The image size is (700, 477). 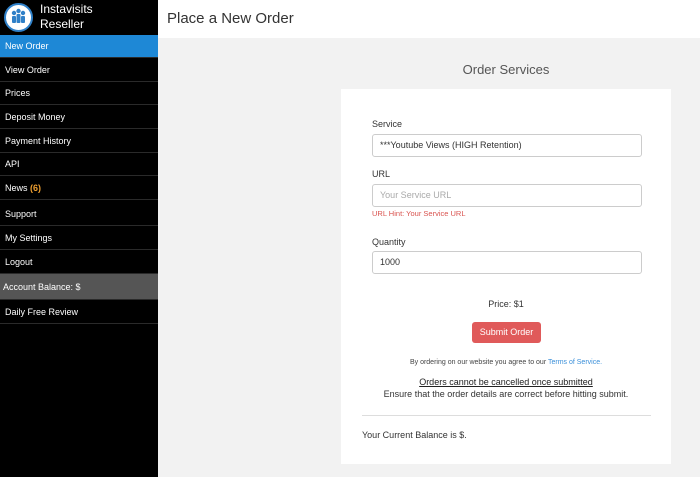 I want to click on brand: Instavisits Reseller, so click(x=79, y=17).